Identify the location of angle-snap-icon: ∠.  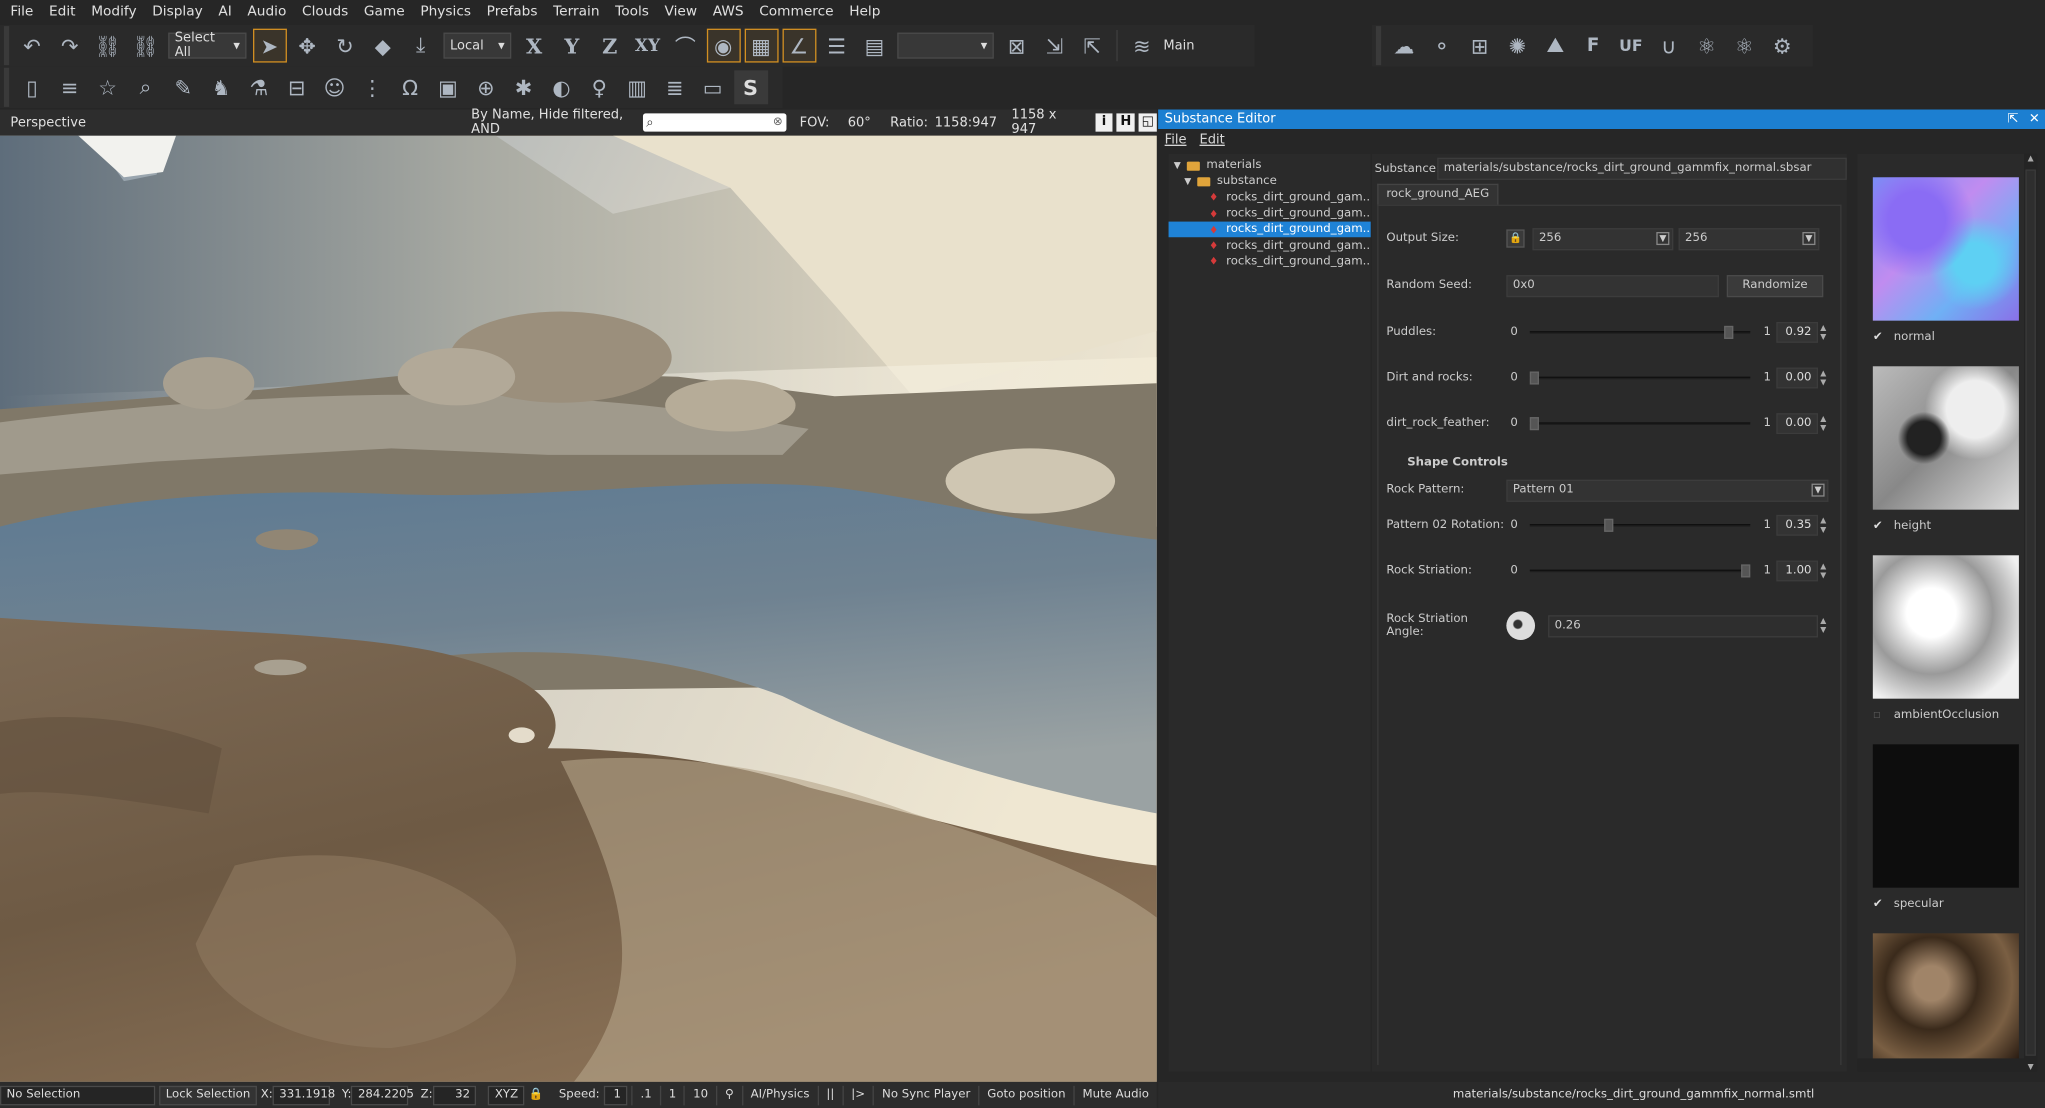
(798, 45).